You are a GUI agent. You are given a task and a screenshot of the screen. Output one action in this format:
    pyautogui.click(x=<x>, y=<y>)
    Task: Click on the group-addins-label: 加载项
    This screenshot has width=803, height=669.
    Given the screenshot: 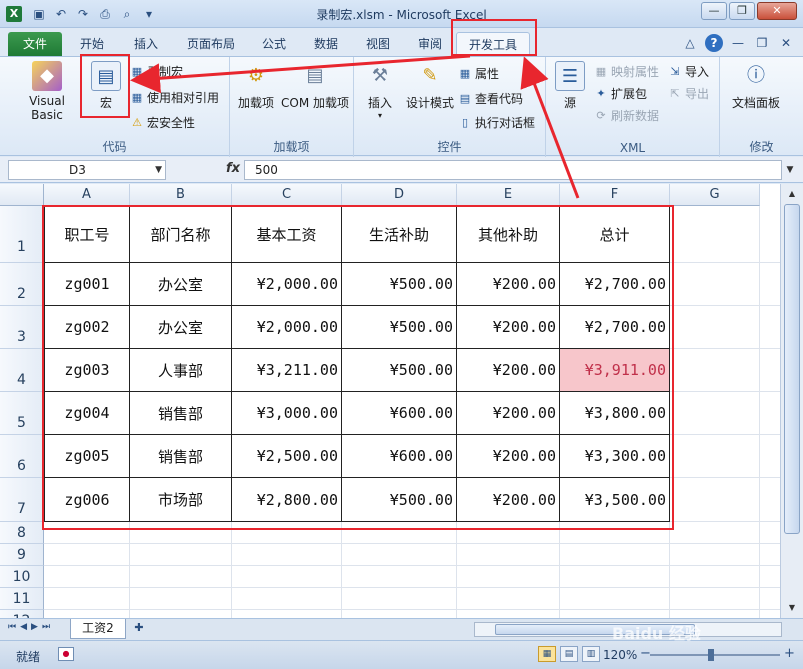 What is the action you would take?
    pyautogui.click(x=291, y=147)
    